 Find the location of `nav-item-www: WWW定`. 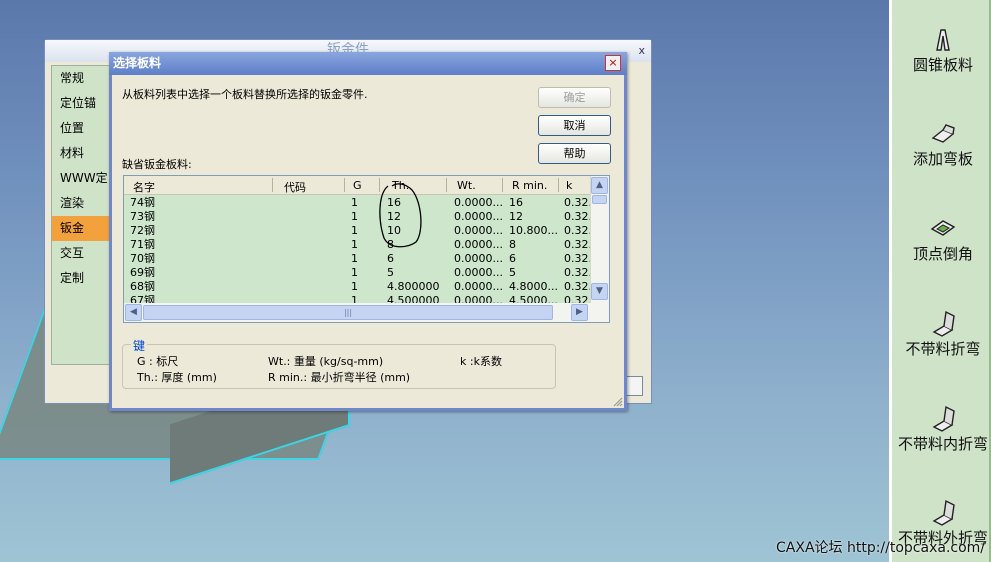

nav-item-www: WWW定 is located at coordinates (82, 178).